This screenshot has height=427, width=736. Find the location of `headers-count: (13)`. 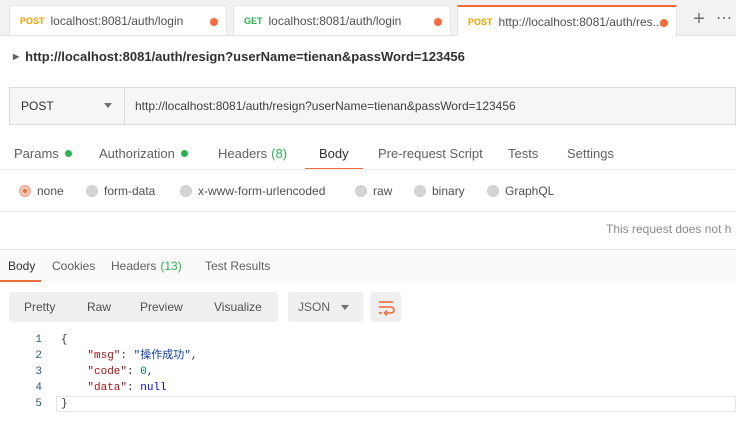

headers-count: (13) is located at coordinates (171, 266).